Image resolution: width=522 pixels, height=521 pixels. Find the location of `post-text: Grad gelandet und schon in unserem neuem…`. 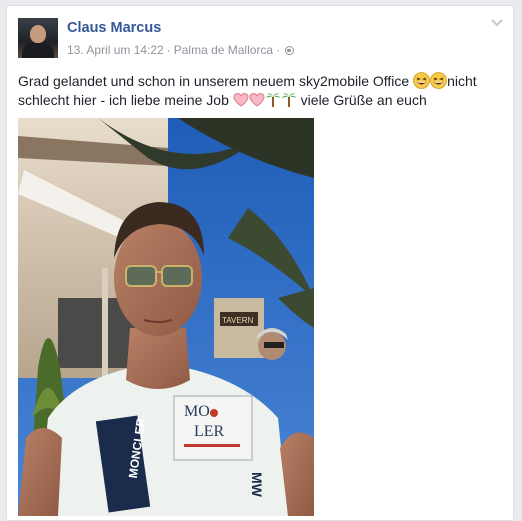

post-text: Grad gelandet und schon in unserem neuem… is located at coordinates (261, 91).